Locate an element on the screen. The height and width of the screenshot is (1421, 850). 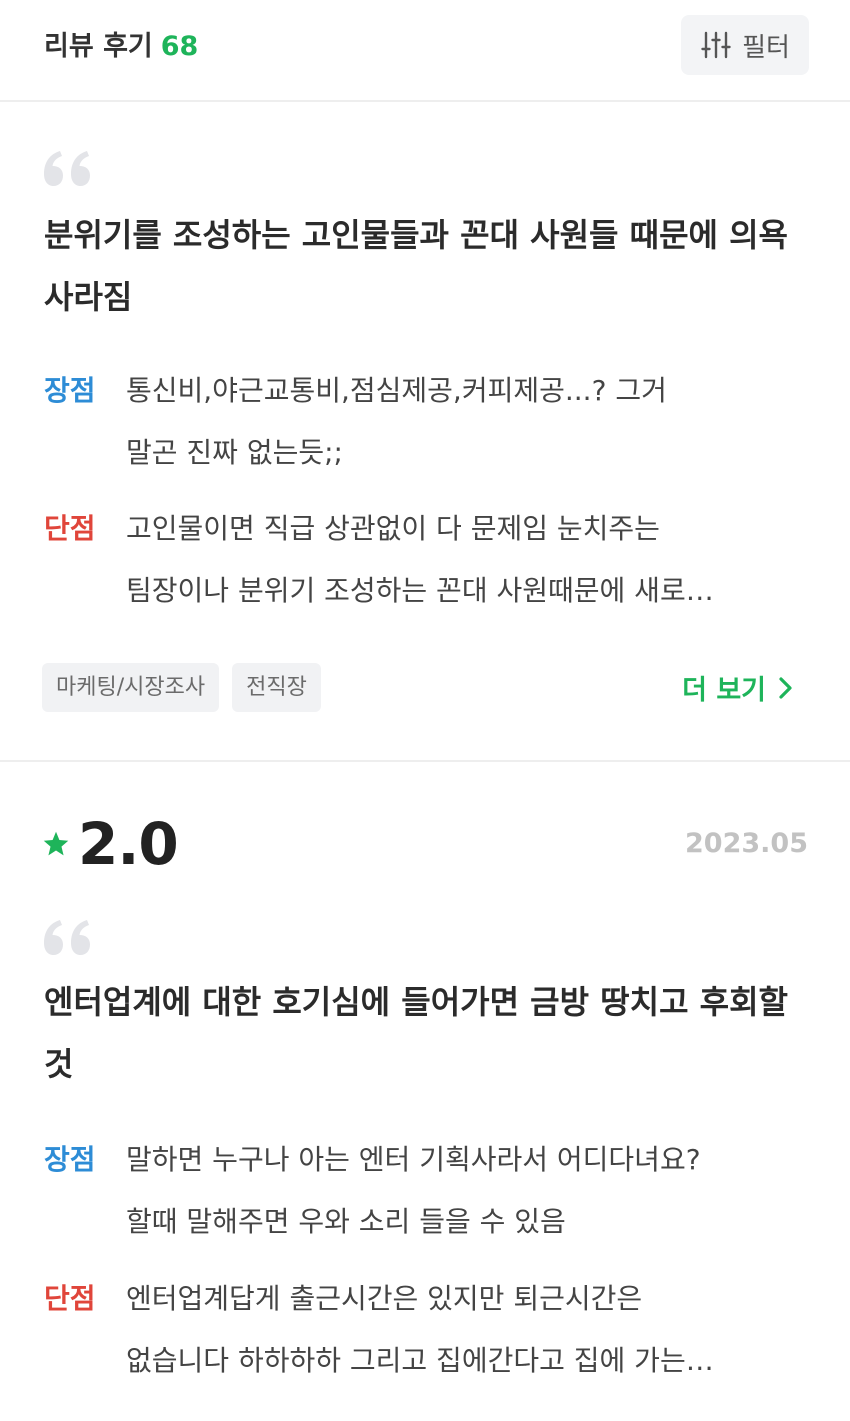
rating-value: 2.0 is located at coordinates (128, 844).